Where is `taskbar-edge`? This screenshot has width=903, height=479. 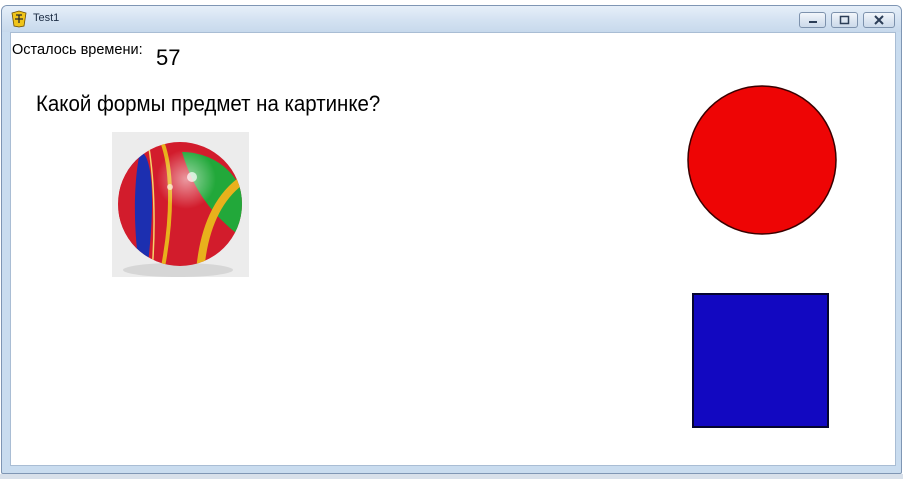
taskbar-edge is located at coordinates (451, 476).